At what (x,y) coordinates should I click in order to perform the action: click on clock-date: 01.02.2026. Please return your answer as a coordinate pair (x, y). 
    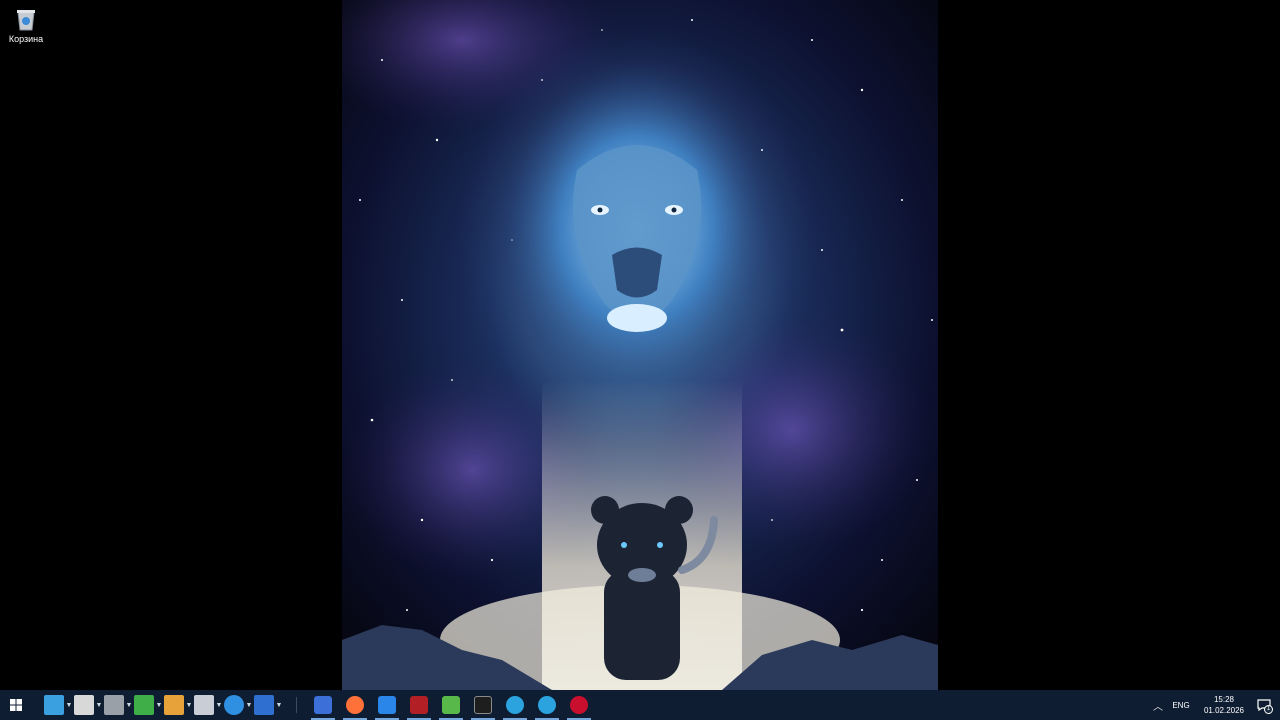
    Looking at the image, I should click on (1224, 710).